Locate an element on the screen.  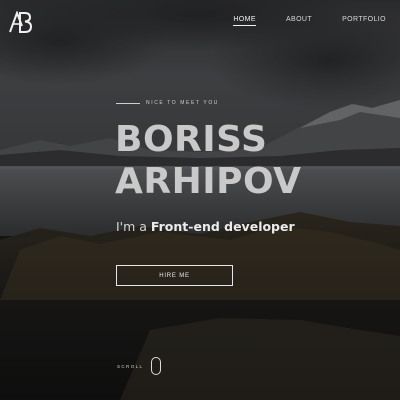
hero-name: BORISS ARHIPOV is located at coordinates (208, 161).